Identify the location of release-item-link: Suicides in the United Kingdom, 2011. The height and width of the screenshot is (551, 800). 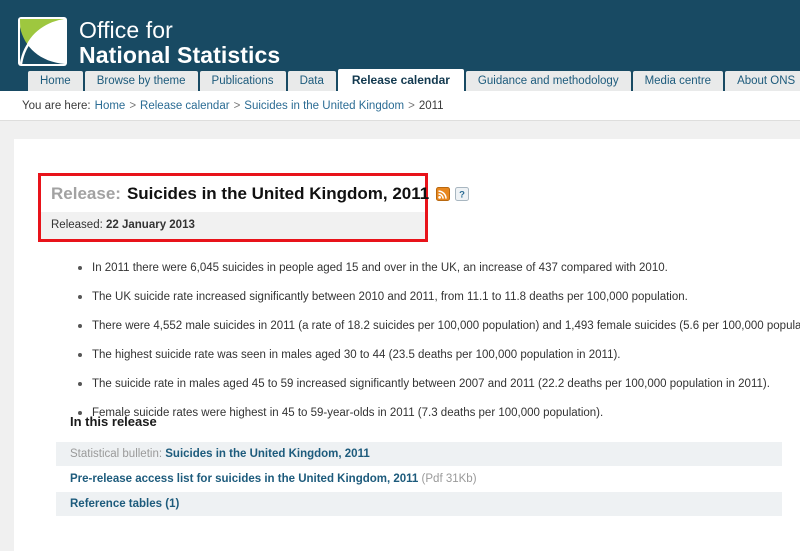
(267, 454).